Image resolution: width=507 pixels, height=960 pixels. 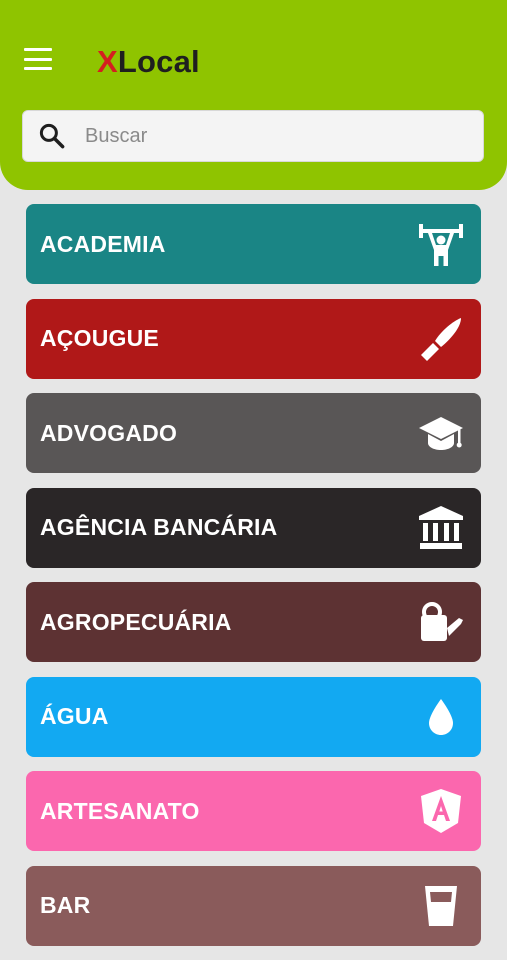 I want to click on category-label: BAR, so click(x=65, y=905).